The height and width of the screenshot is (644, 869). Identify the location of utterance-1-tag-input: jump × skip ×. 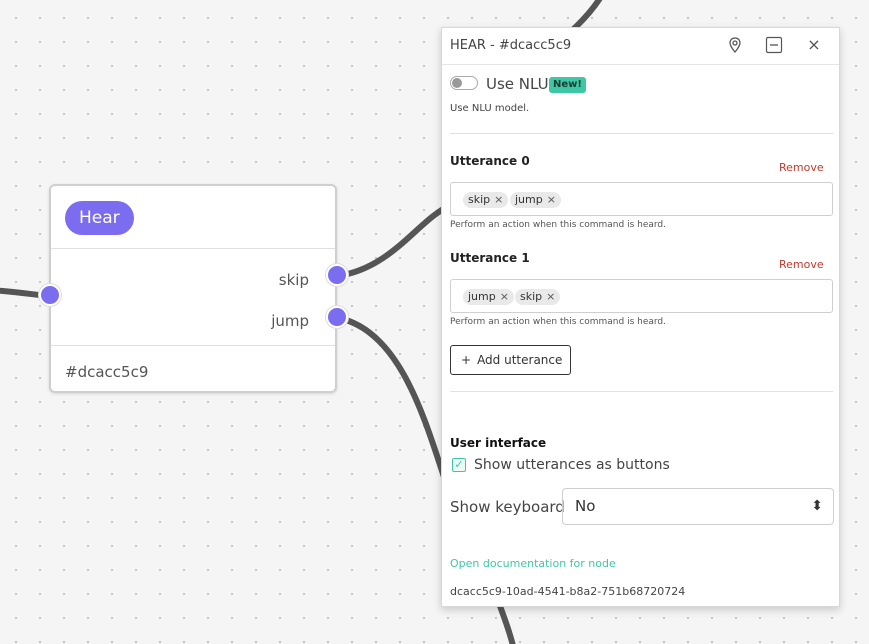
(641, 296).